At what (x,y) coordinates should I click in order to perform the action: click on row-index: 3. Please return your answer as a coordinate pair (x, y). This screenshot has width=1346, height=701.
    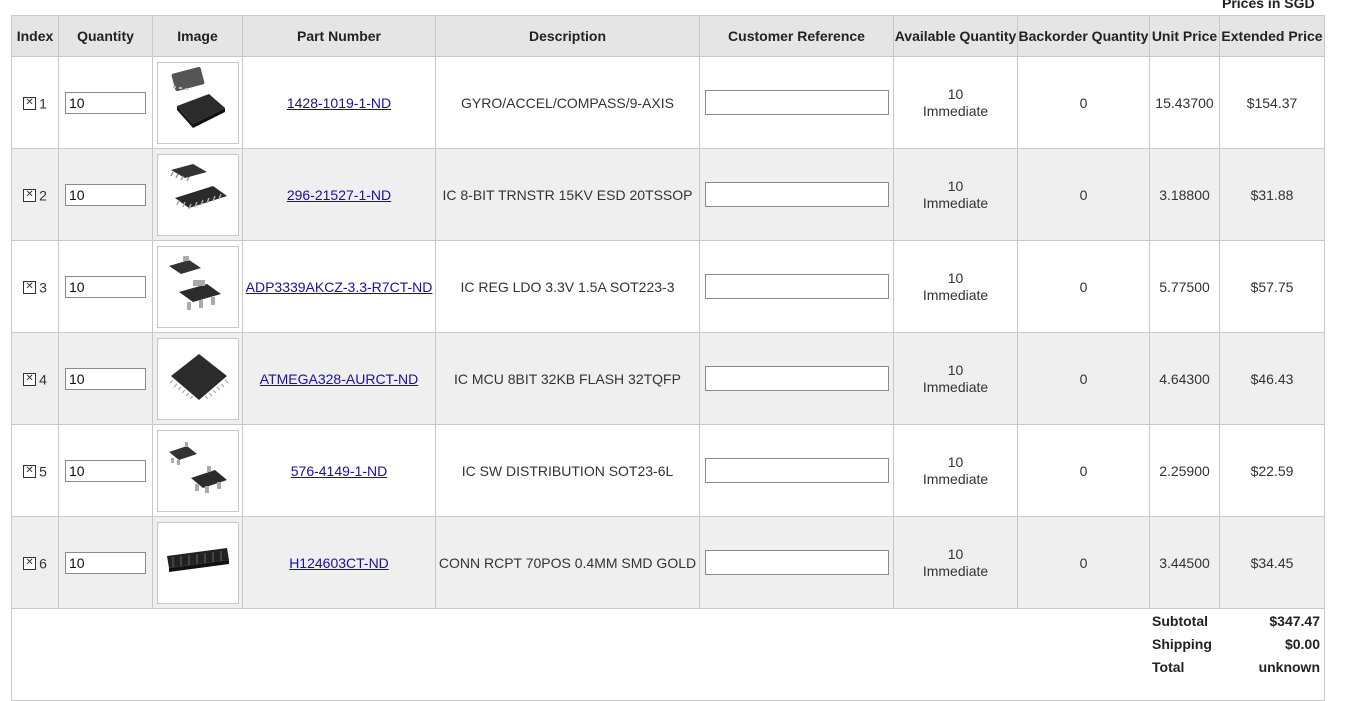
    Looking at the image, I should click on (43, 287).